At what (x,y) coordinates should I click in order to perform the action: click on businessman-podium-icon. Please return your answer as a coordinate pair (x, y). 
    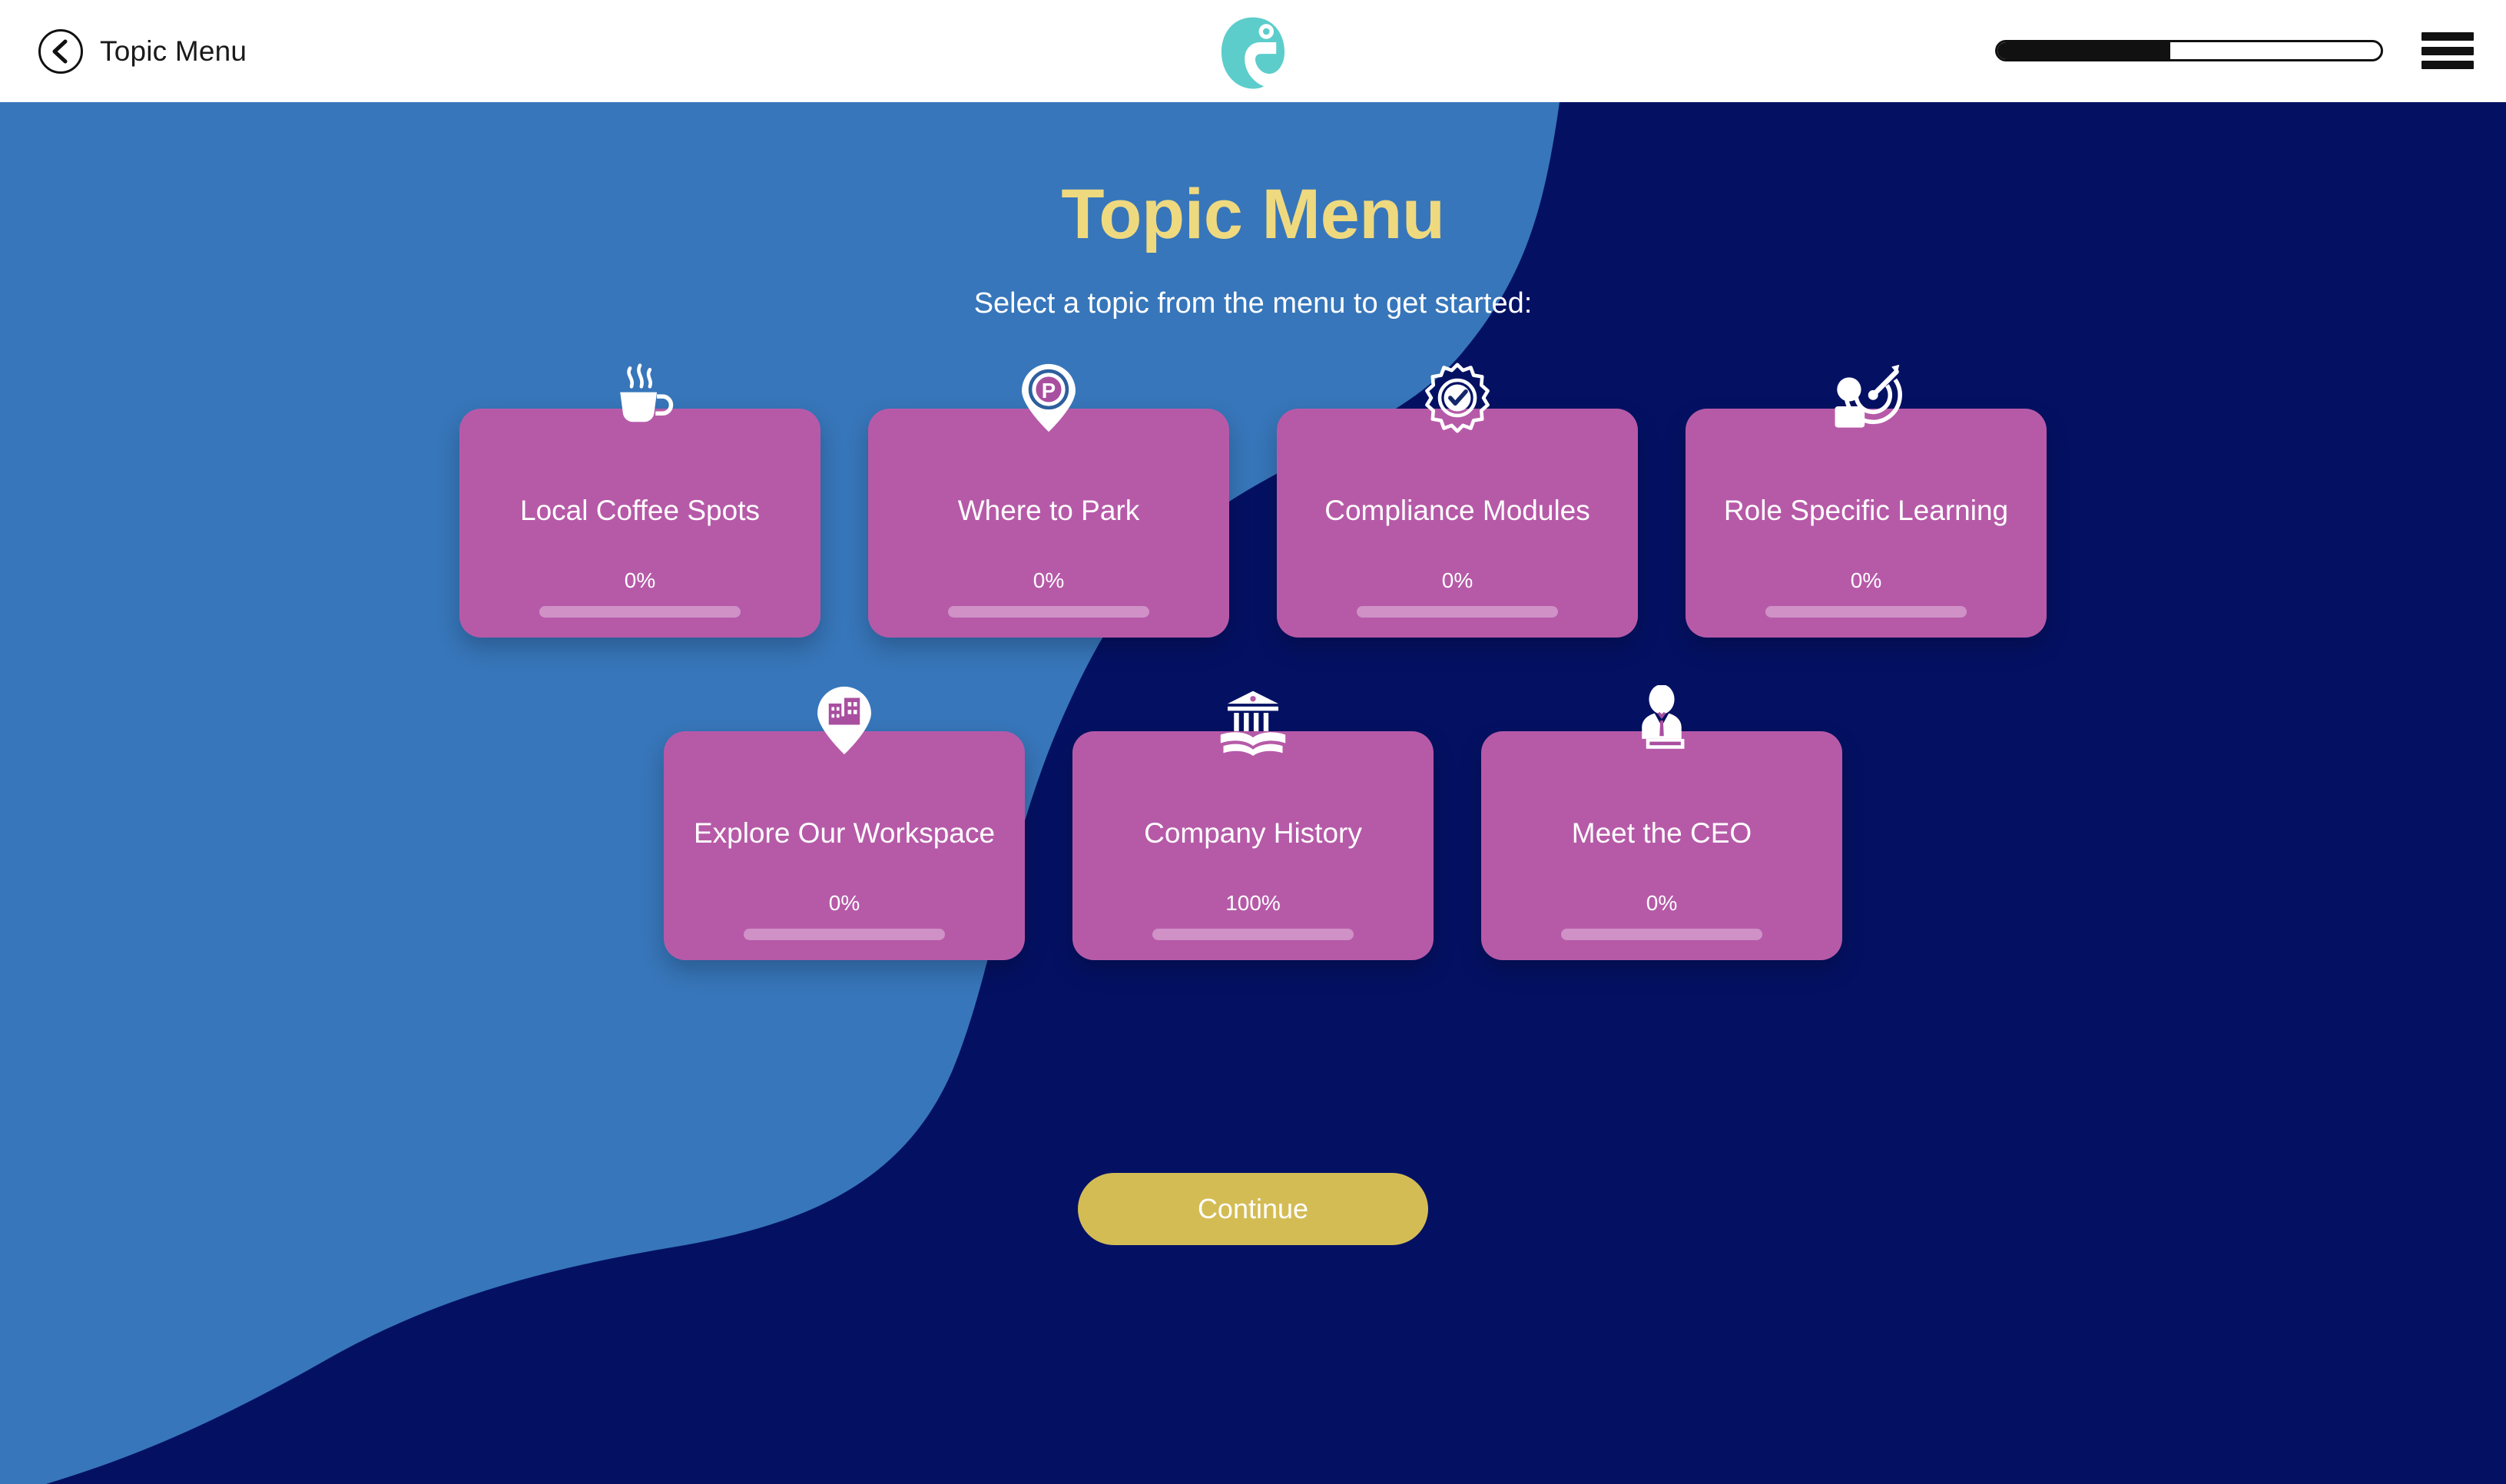
    Looking at the image, I should click on (1662, 719).